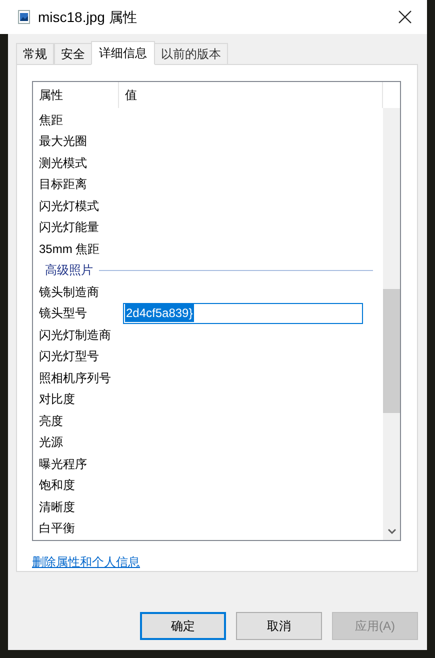  I want to click on property-name: 测光模式, so click(63, 163).